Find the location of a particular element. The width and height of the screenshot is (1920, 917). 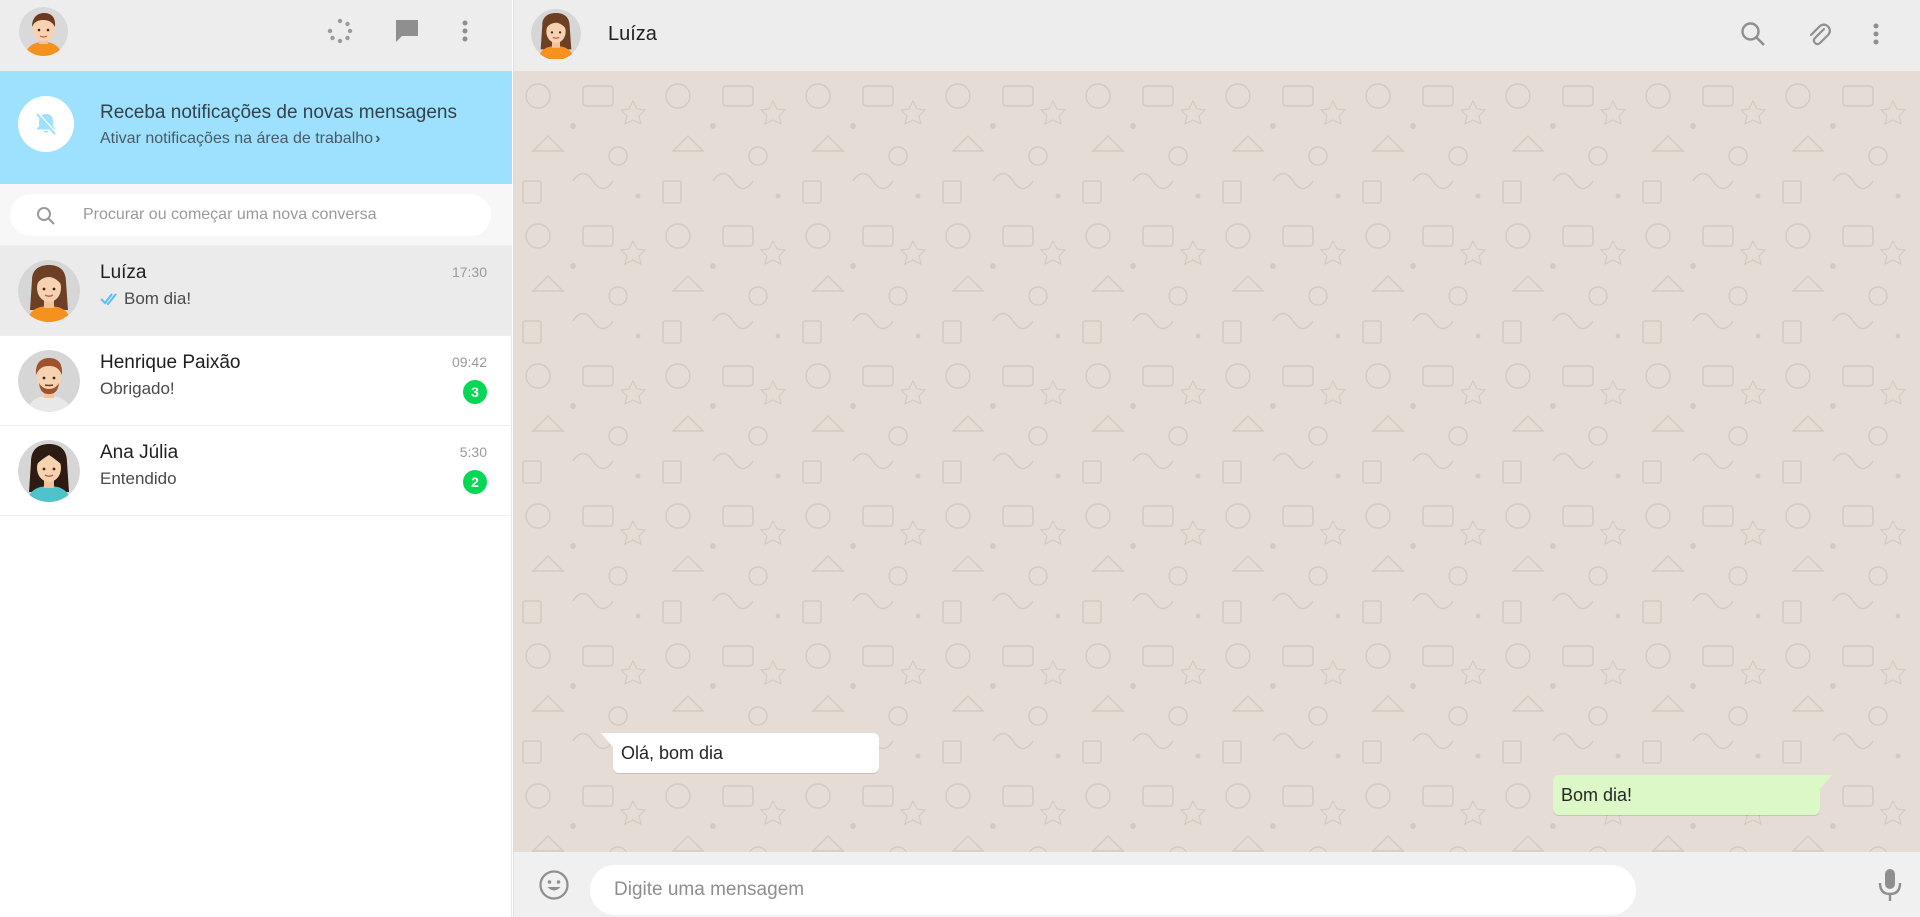

search-messages-button is located at coordinates (1753, 34).